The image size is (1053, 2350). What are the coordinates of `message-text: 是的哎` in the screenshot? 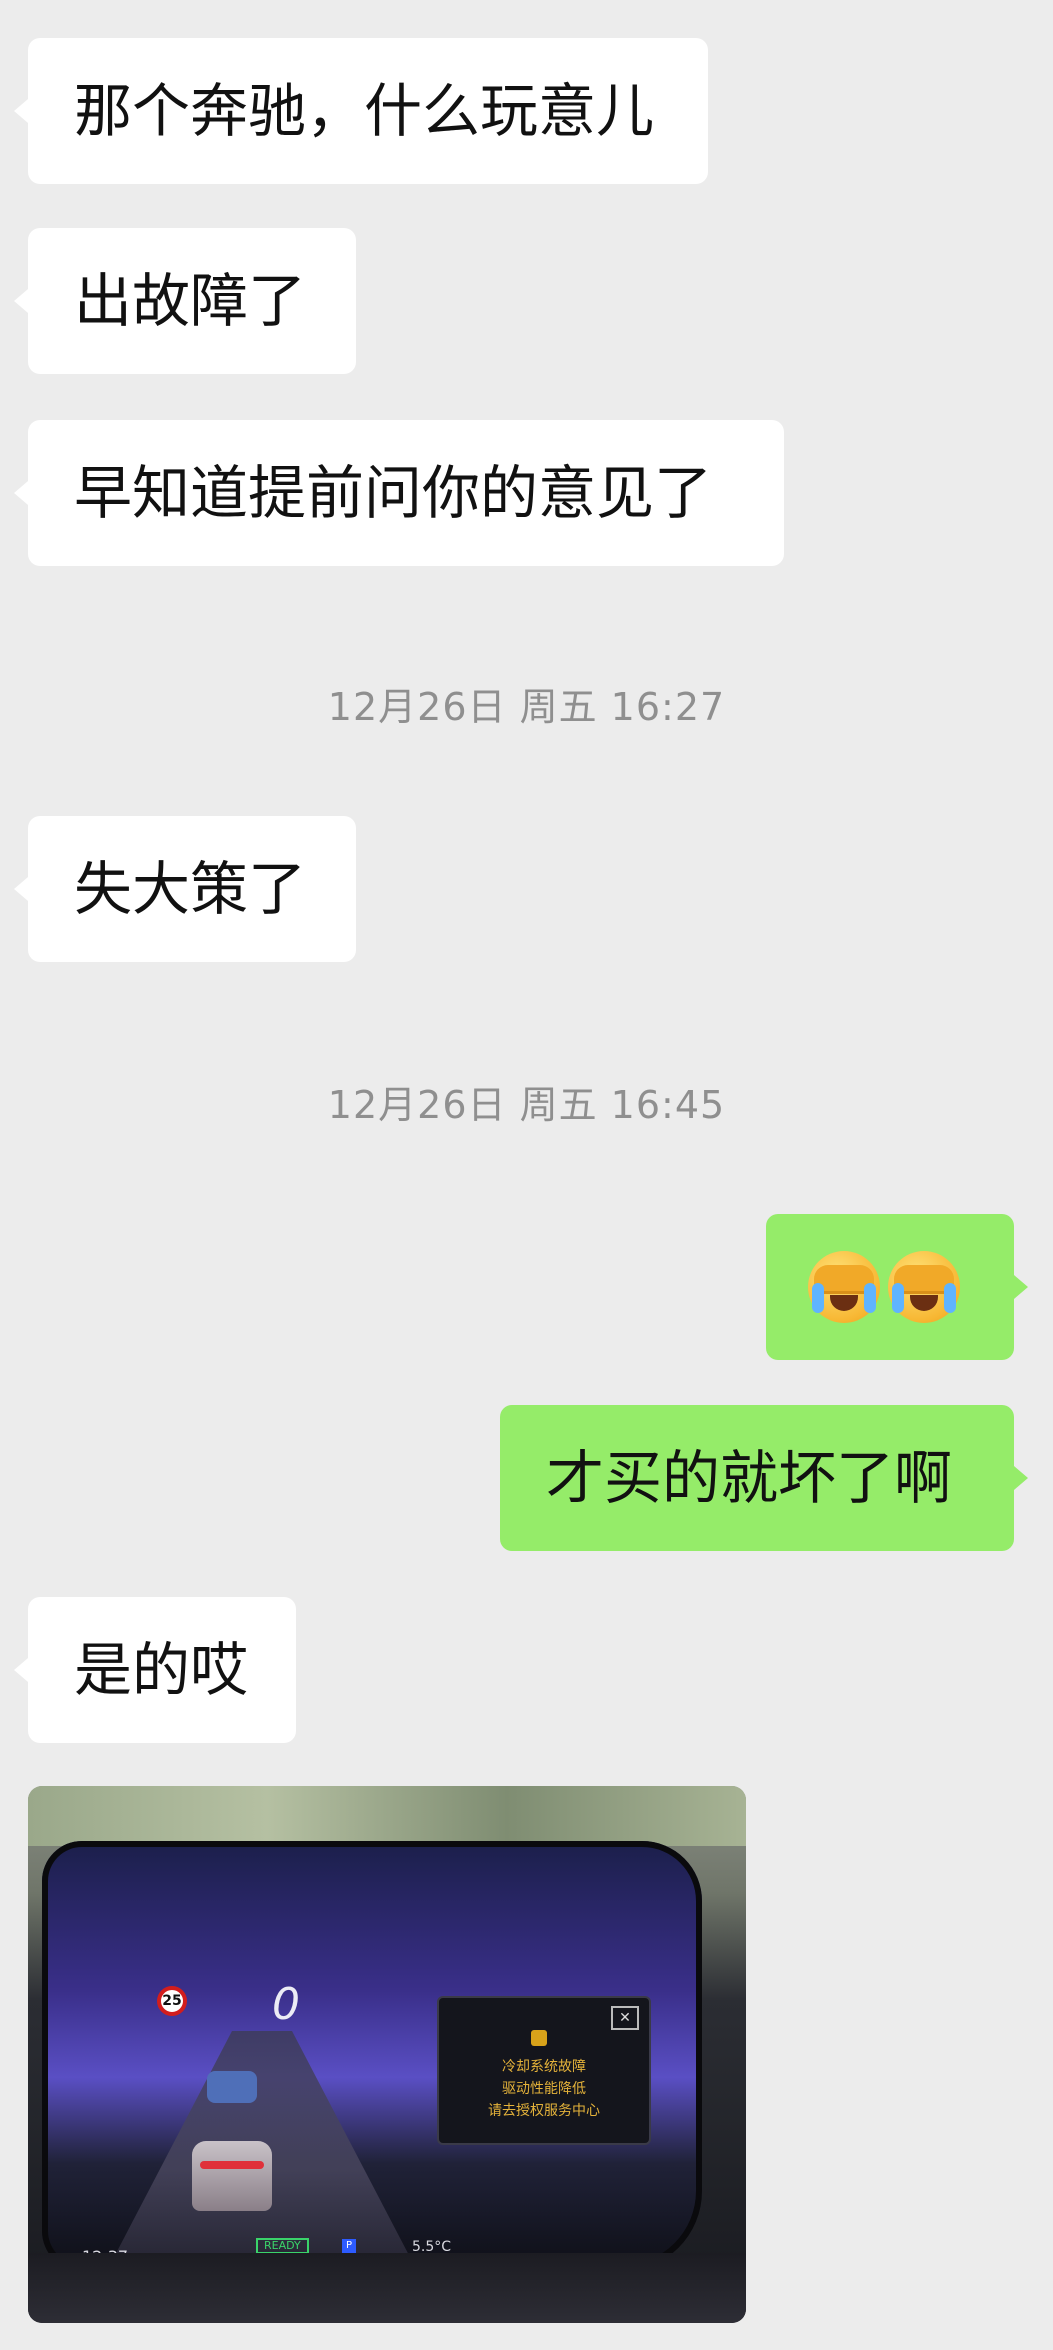 It's located at (161, 1670).